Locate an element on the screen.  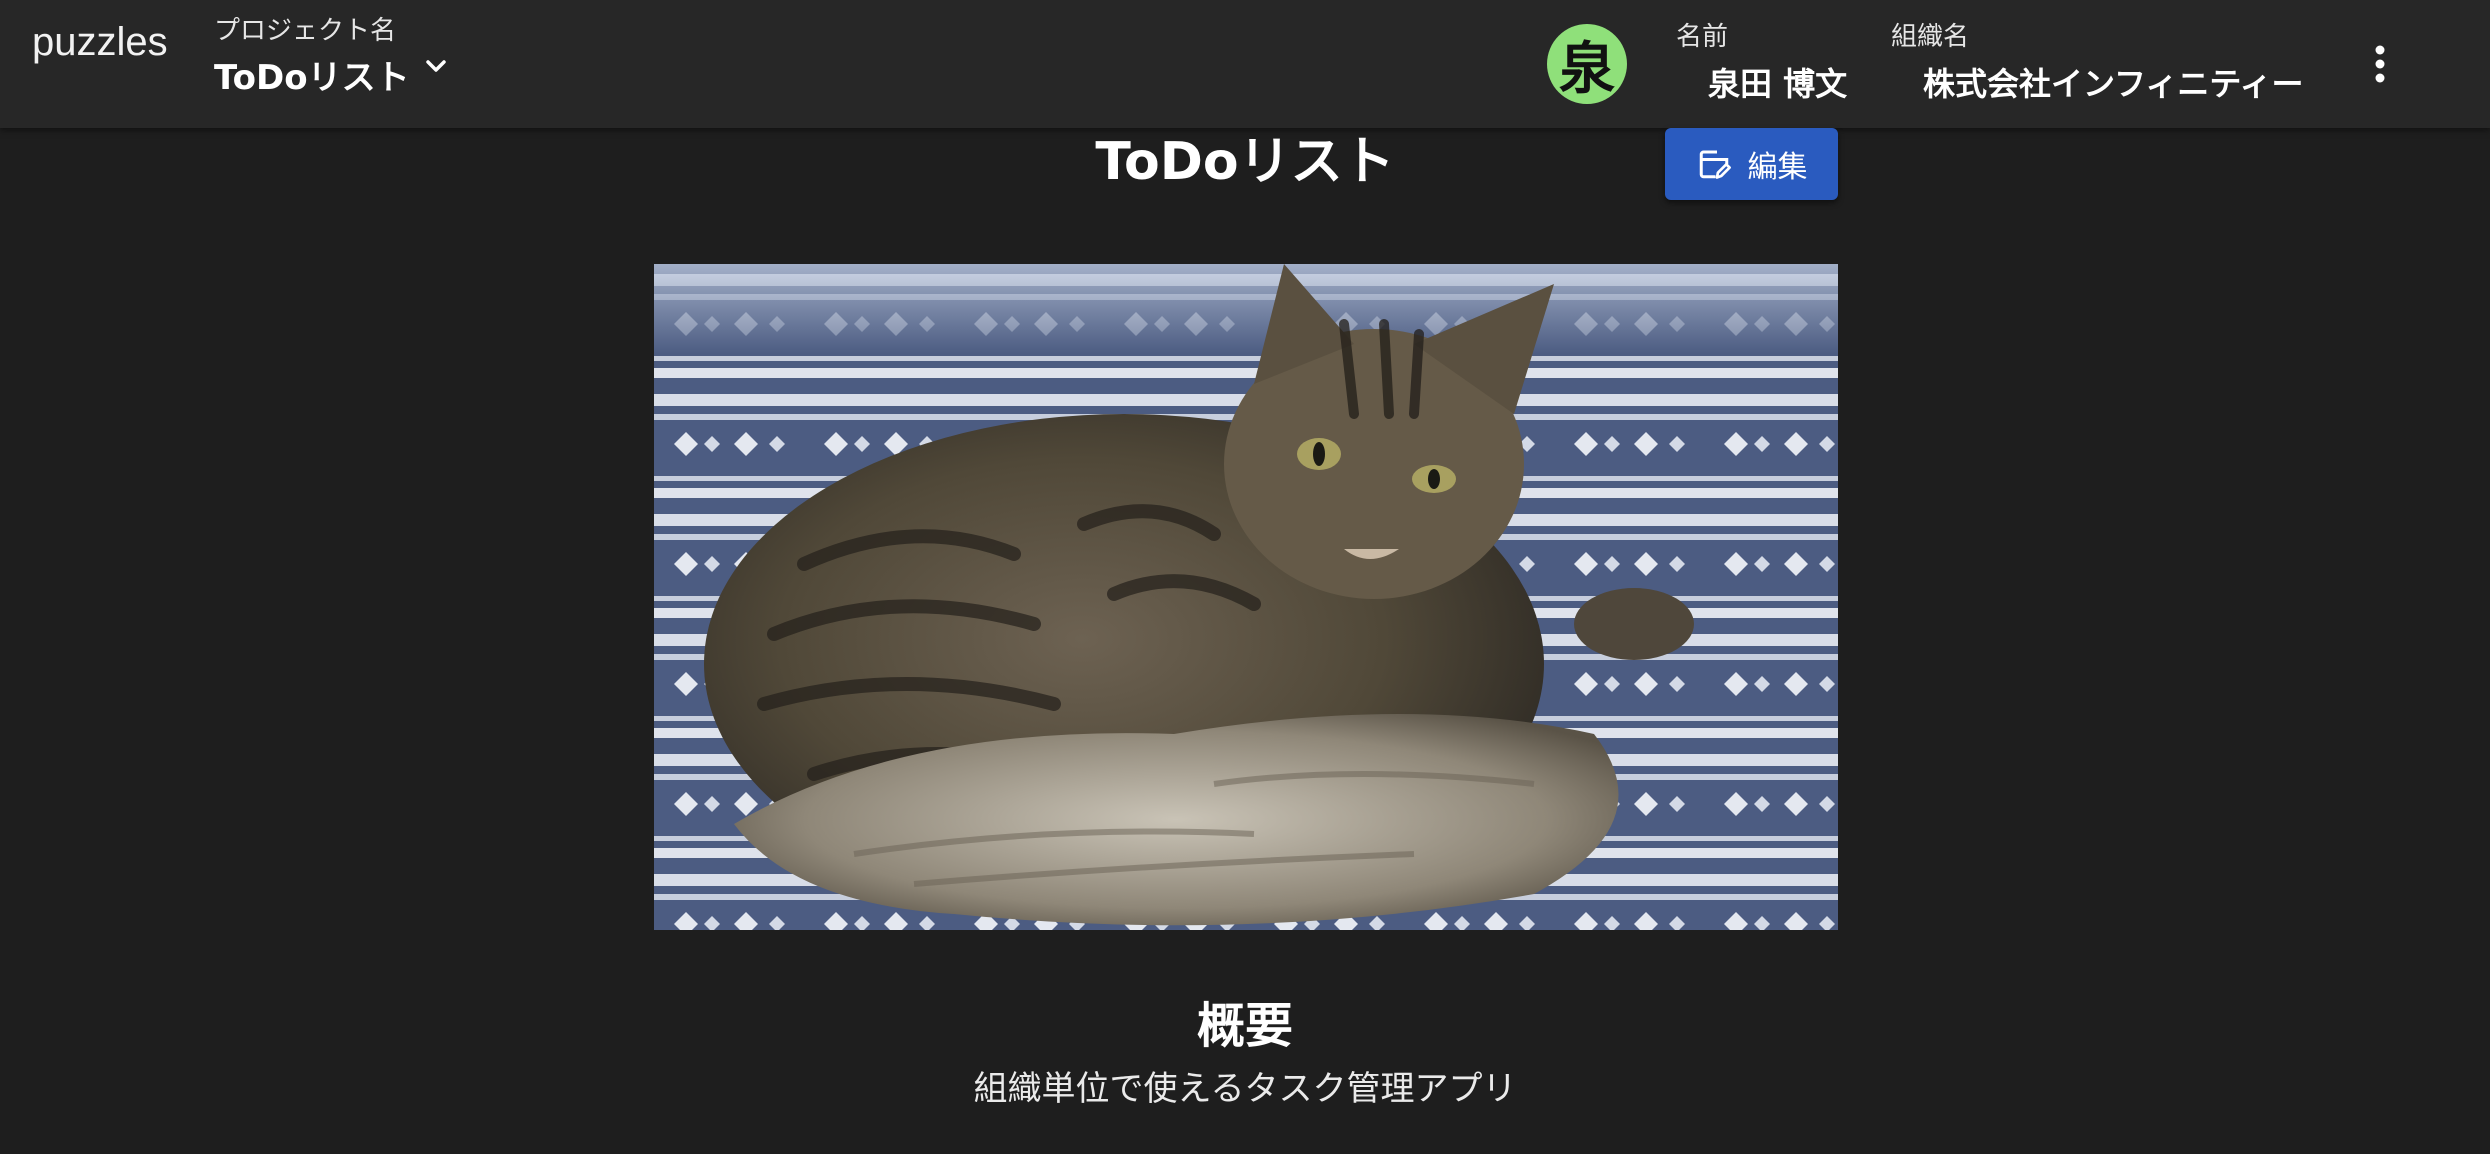
edit-note-icon is located at coordinates (1715, 164).